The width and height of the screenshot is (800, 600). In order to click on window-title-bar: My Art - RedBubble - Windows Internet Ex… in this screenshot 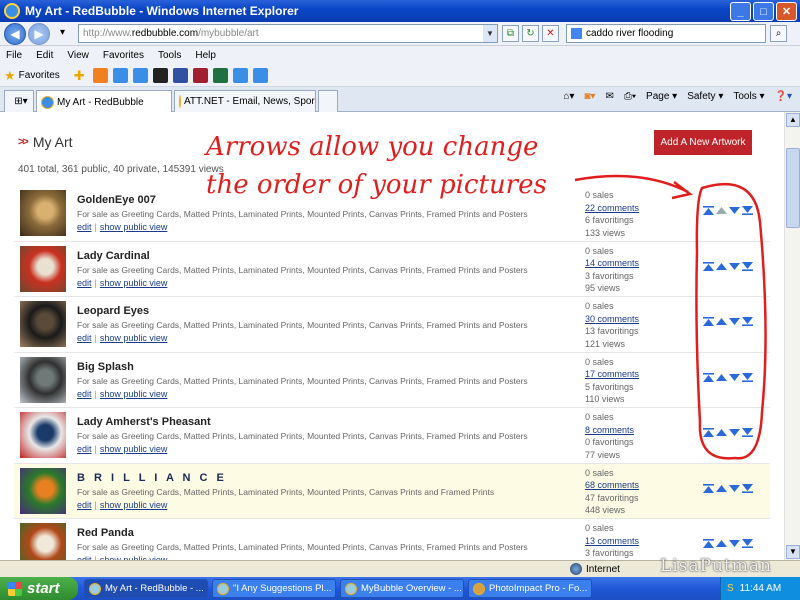, I will do `click(400, 11)`.